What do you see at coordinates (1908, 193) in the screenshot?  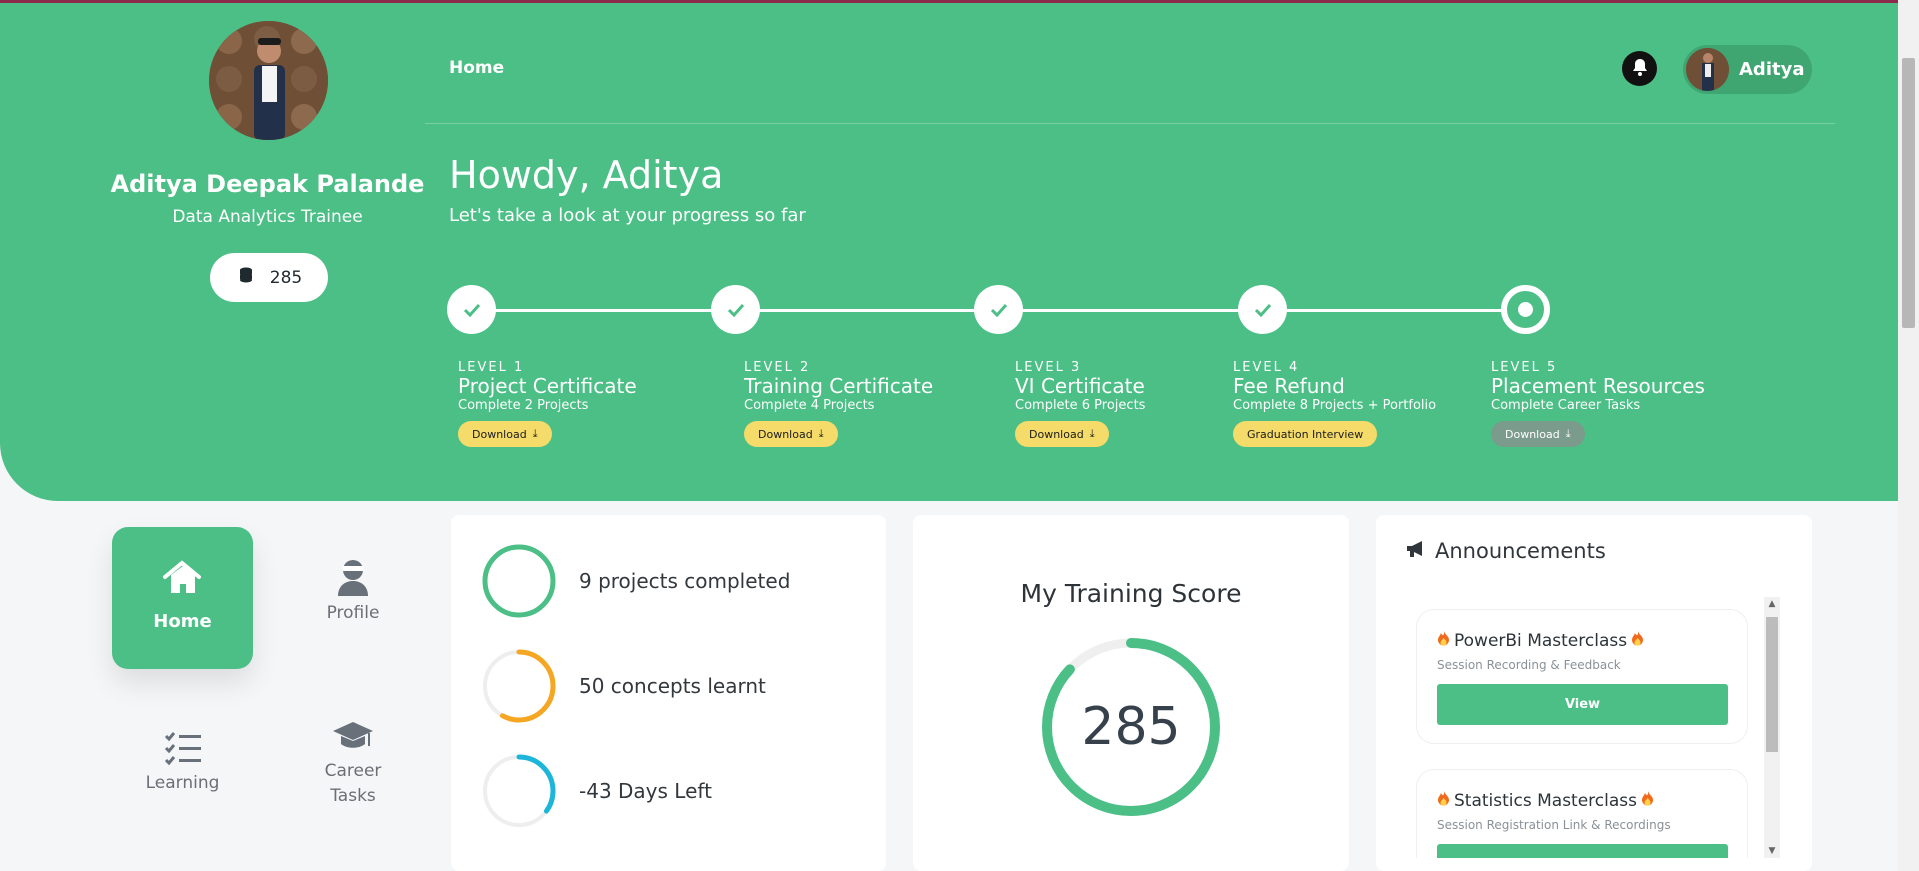 I see `page-scroll-thumb` at bounding box center [1908, 193].